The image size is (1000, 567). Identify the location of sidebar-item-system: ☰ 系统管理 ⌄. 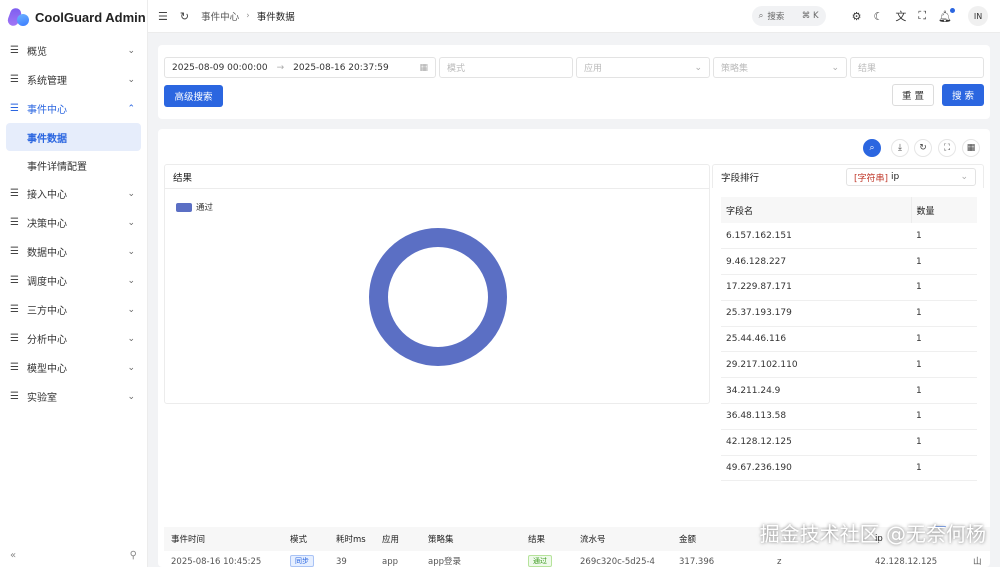
(73, 79).